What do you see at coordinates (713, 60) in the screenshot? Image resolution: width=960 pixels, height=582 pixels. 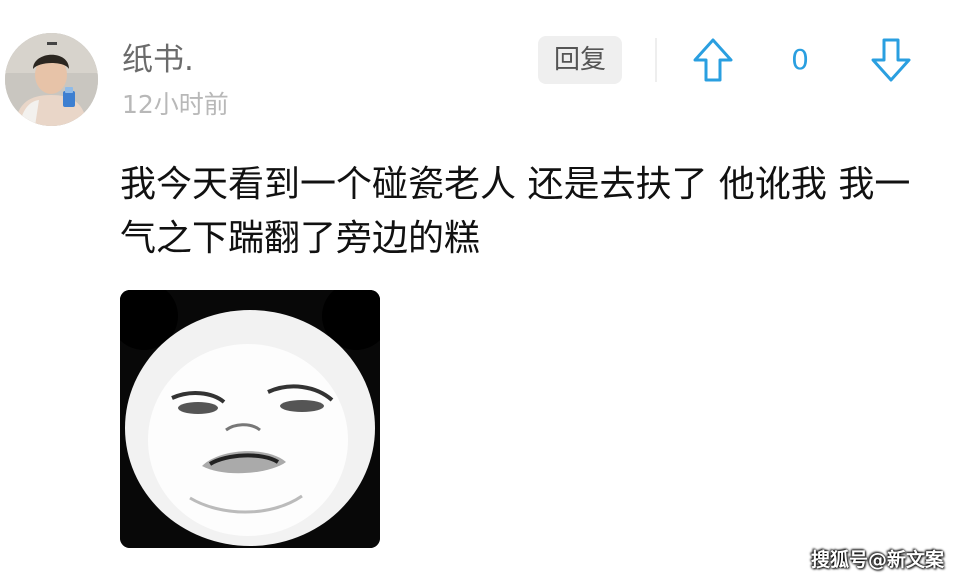 I see `arrow-up-icon` at bounding box center [713, 60].